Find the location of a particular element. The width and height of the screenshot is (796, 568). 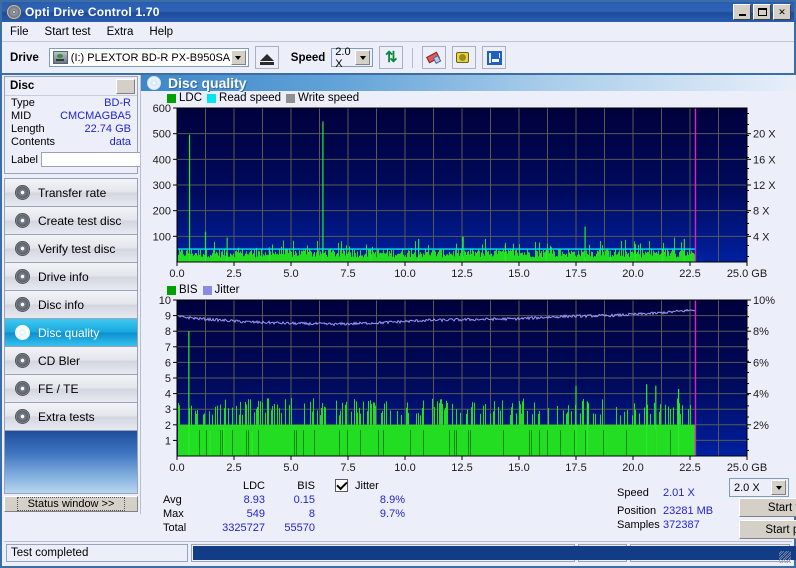

status-window-button: Status window >> is located at coordinates (71, 504).